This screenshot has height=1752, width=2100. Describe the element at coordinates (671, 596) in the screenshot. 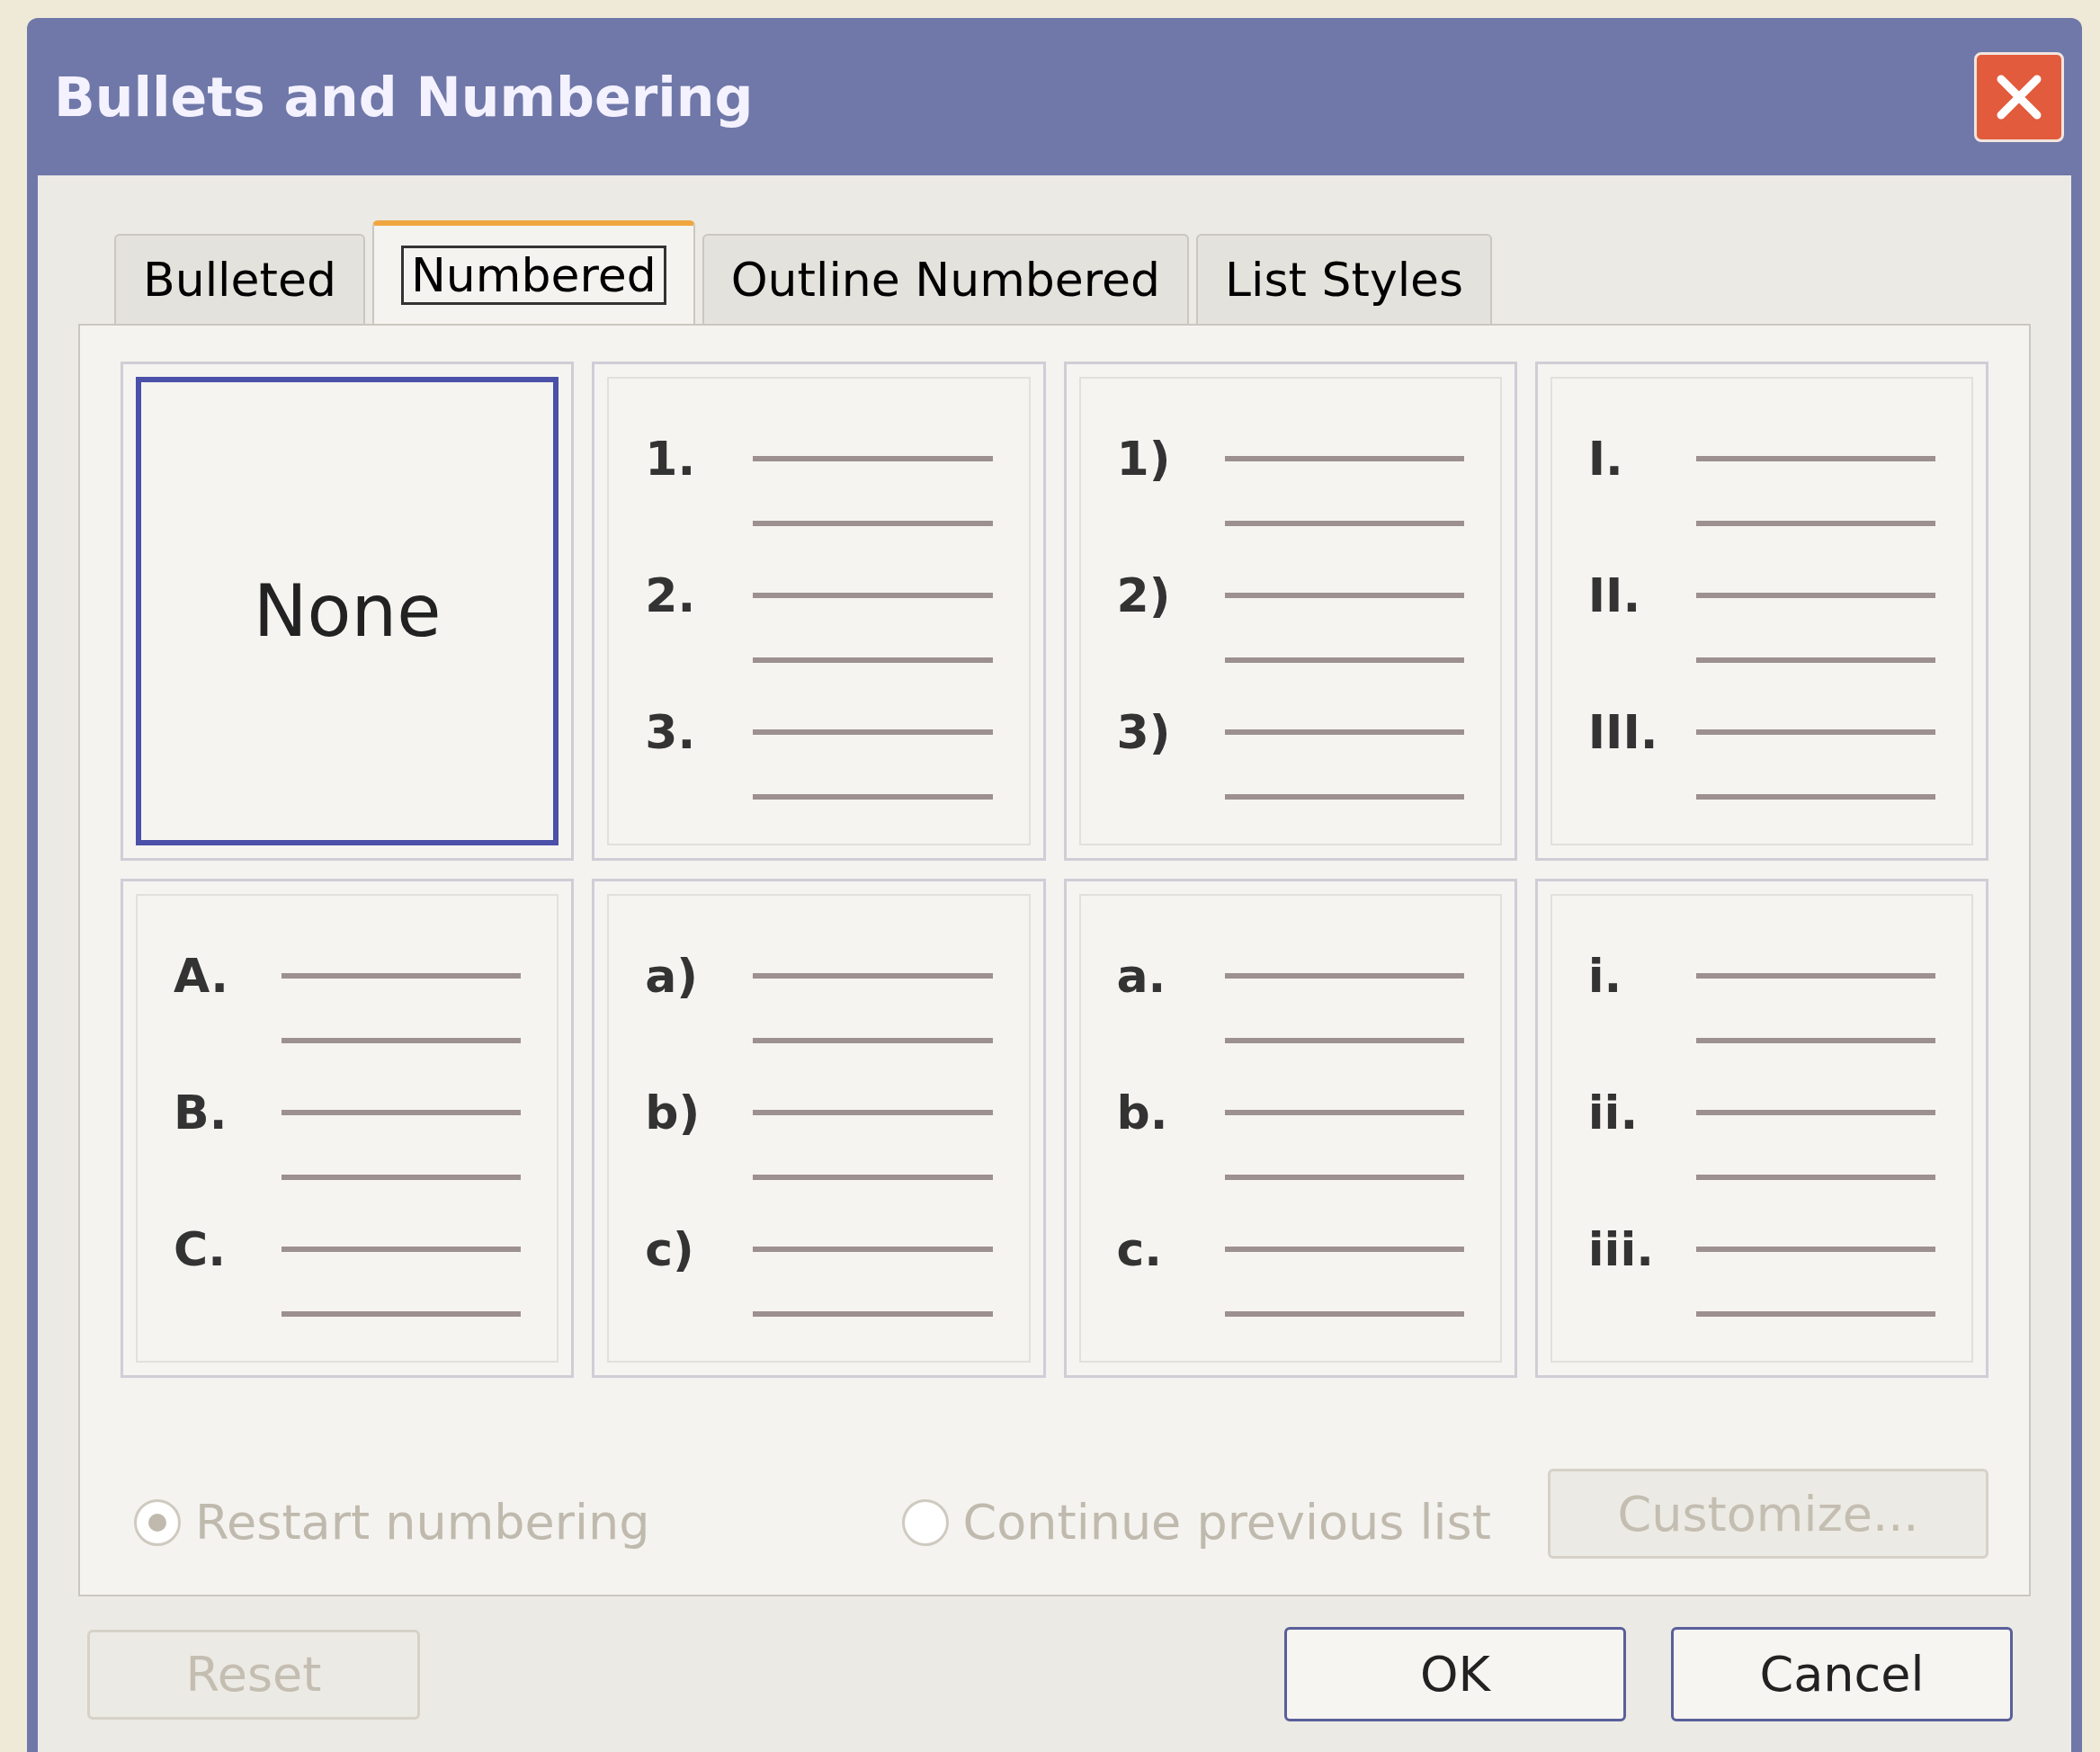

I see `list-marker: 2.` at that location.